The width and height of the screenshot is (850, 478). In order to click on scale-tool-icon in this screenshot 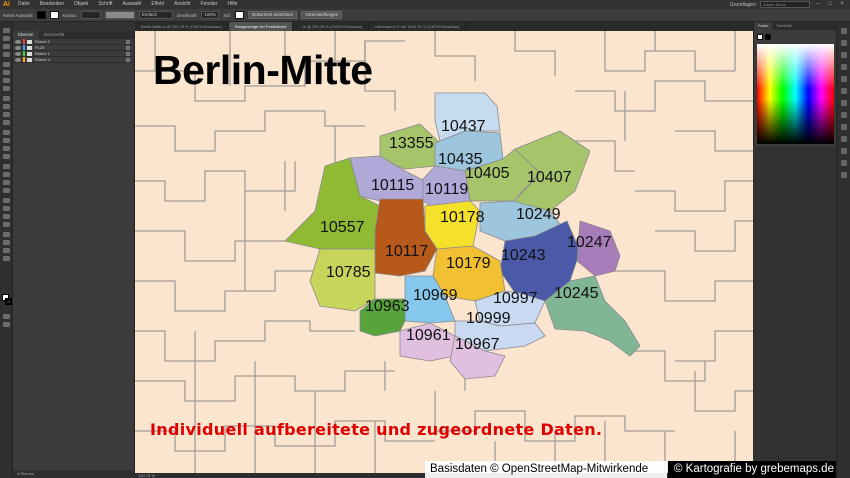, I will do `click(6, 140)`.